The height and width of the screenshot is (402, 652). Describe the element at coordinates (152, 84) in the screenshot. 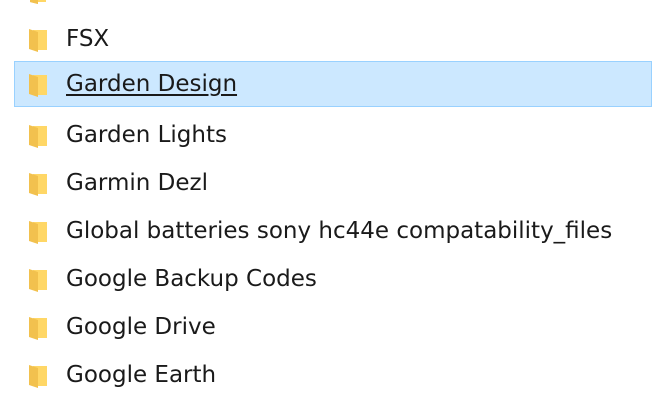

I see `file-list-item-label: Garden Design` at that location.